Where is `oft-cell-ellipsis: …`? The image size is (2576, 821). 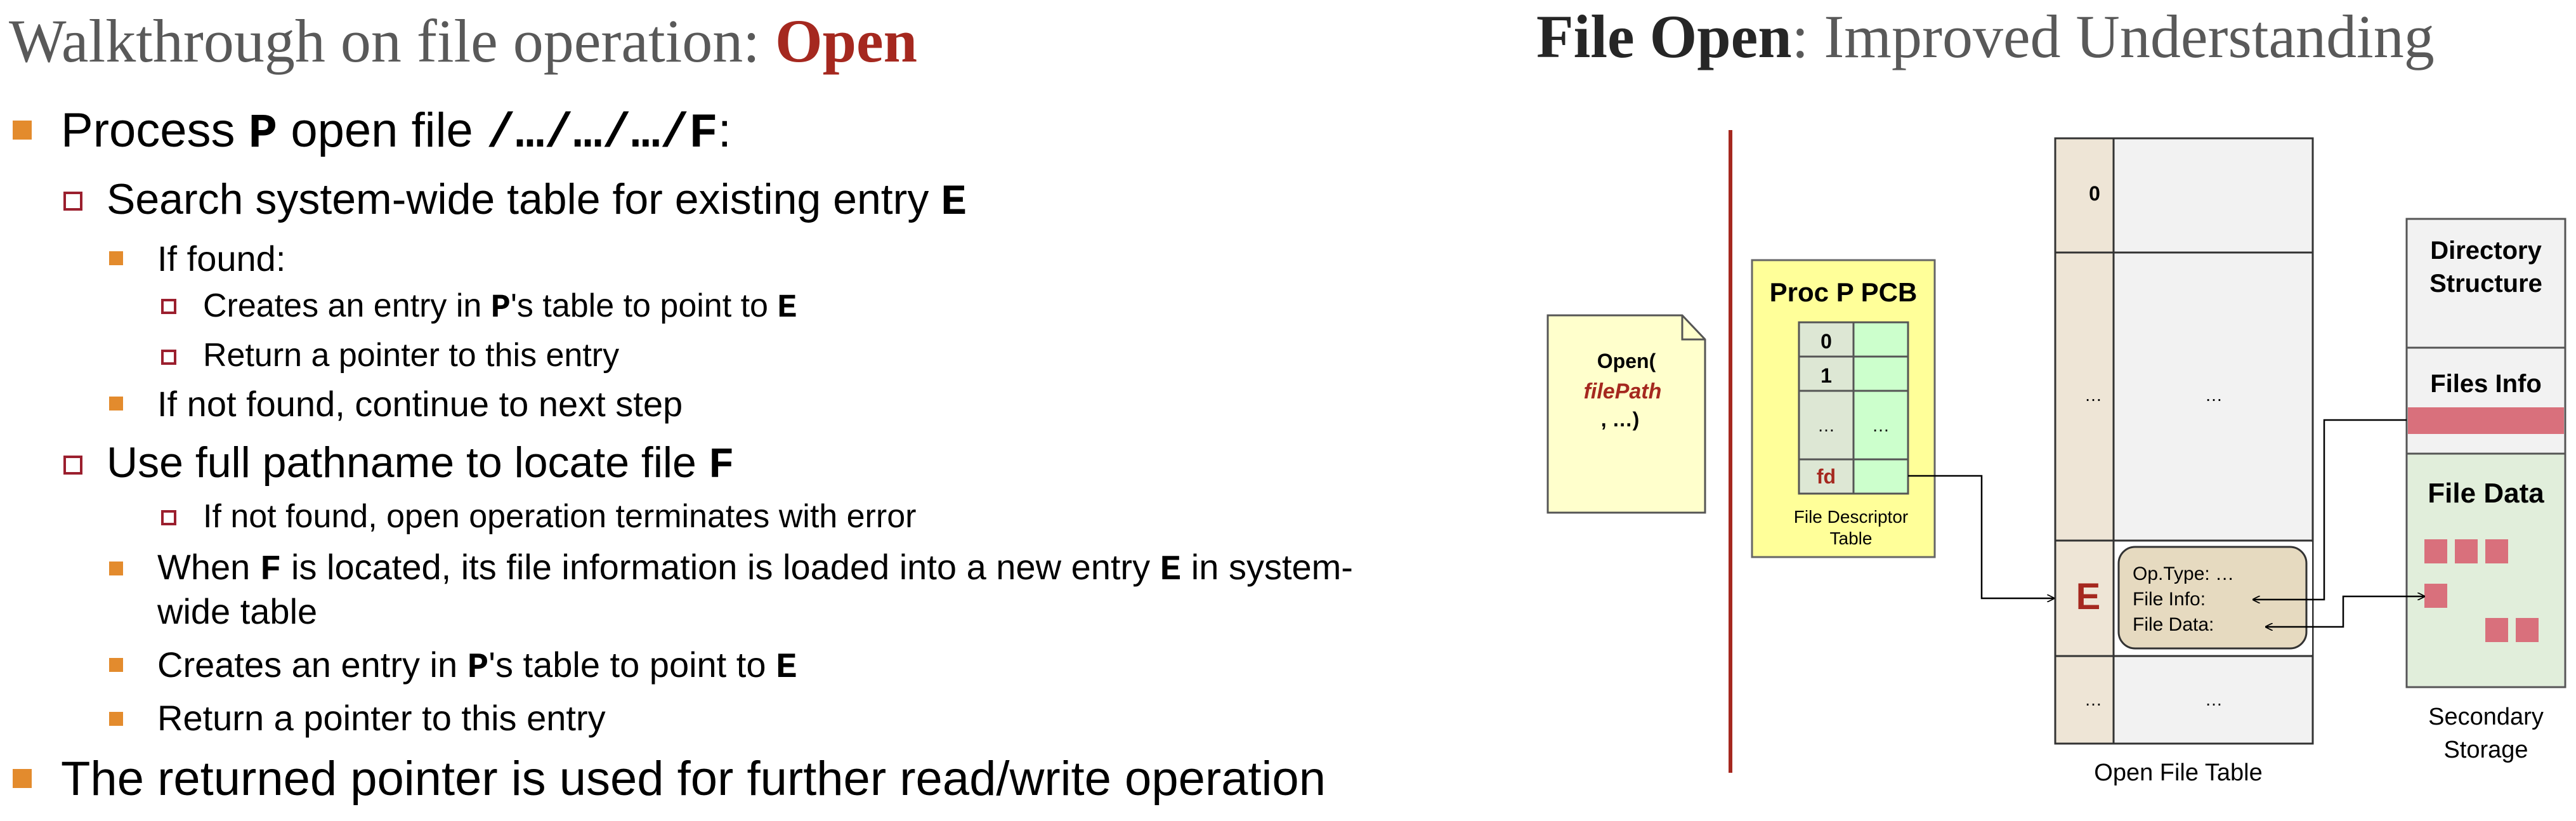 oft-cell-ellipsis: … is located at coordinates (2214, 395).